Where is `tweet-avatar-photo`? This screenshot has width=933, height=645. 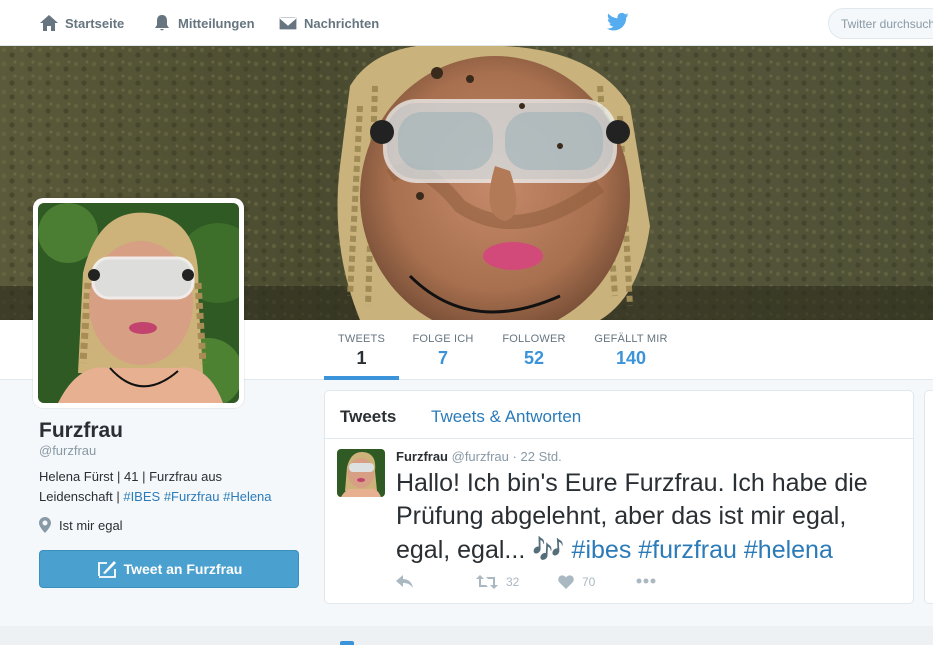 tweet-avatar-photo is located at coordinates (361, 473).